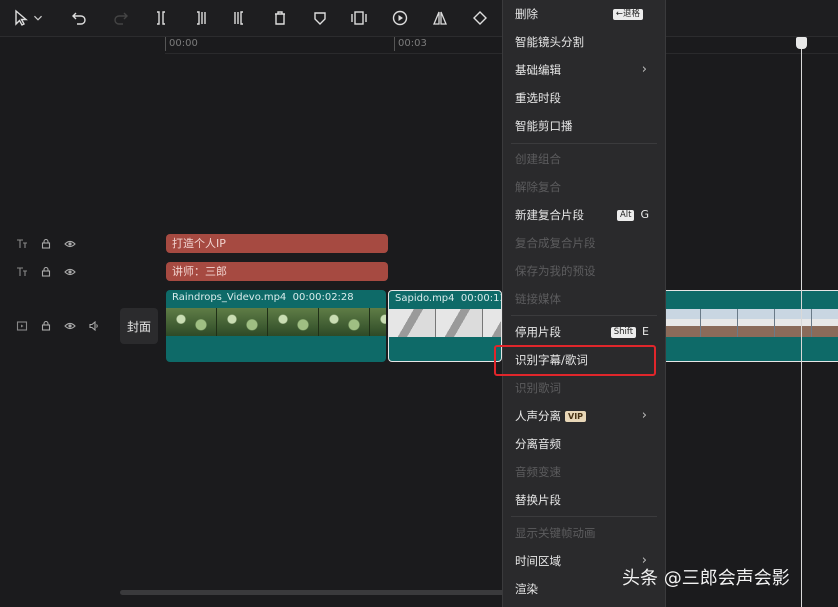 The image size is (838, 607). Describe the element at coordinates (549, 42) in the screenshot. I see `menu-item-label: 智能镜头分割` at that location.